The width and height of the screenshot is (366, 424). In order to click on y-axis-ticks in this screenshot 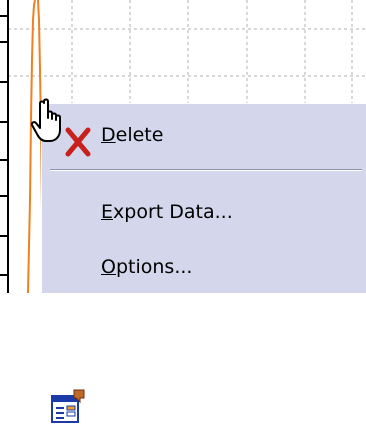, I will do `click(4, 145)`.